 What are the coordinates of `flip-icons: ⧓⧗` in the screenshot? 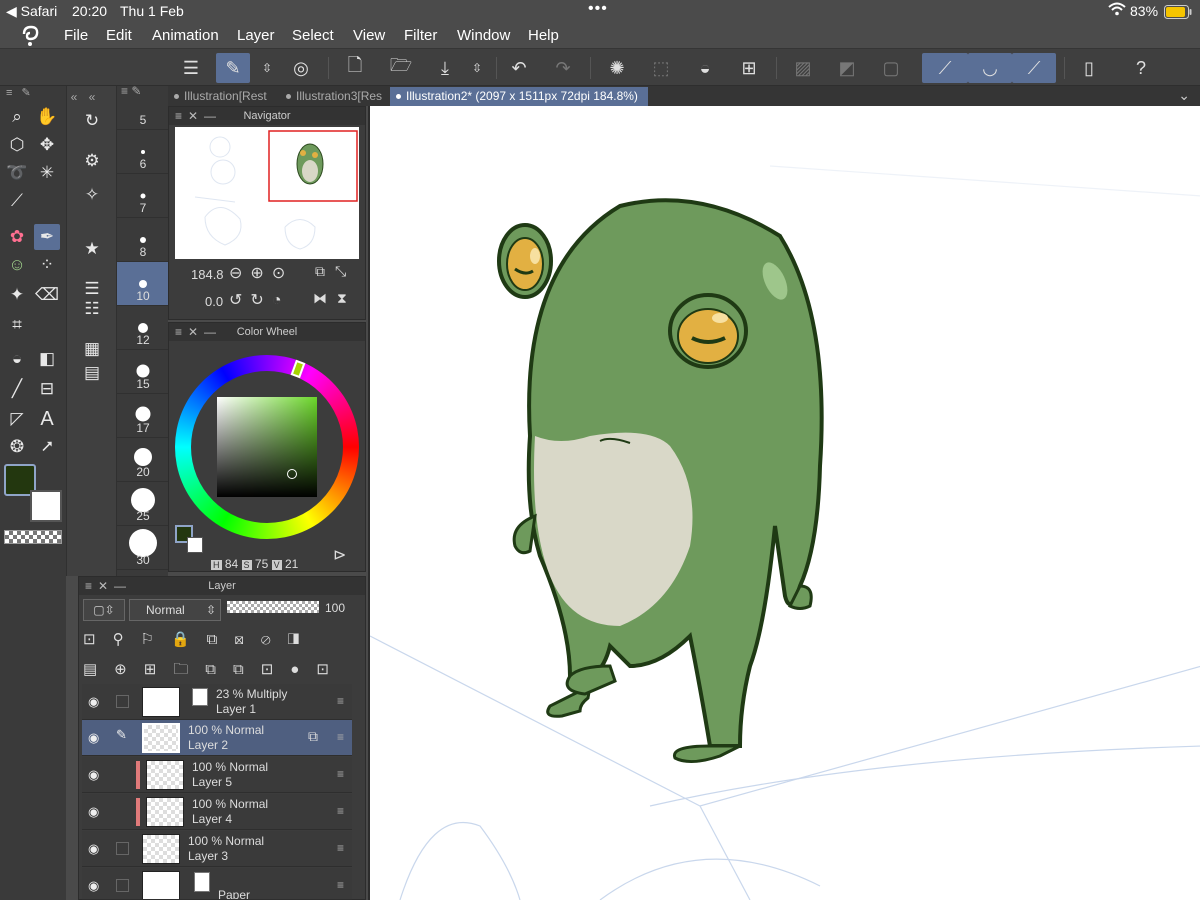 It's located at (335, 298).